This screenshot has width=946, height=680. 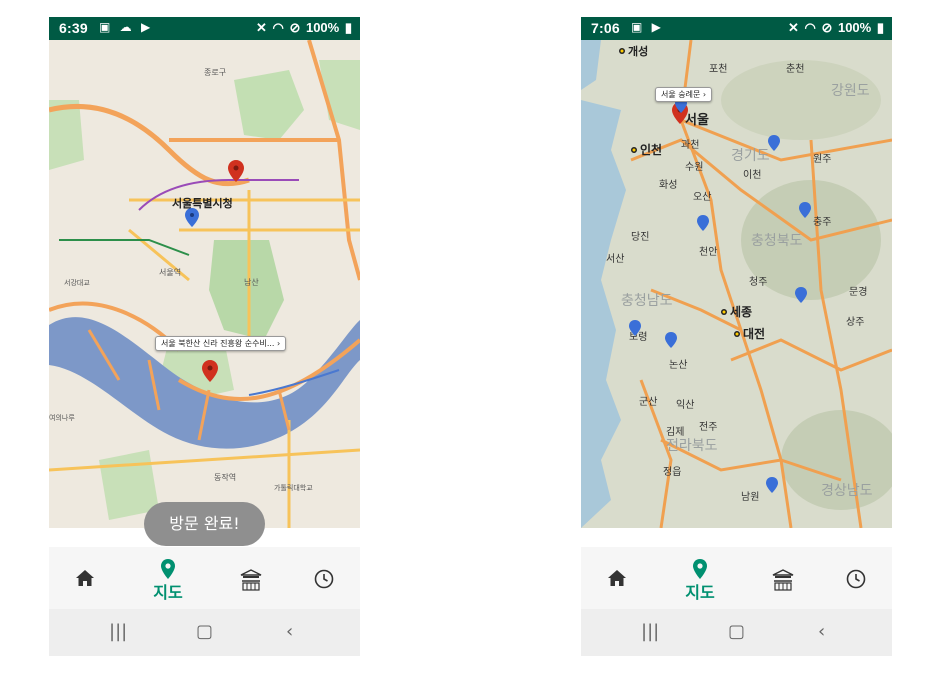 What do you see at coordinates (638, 51) in the screenshot?
I see `city-label-gaeseong: 개성` at bounding box center [638, 51].